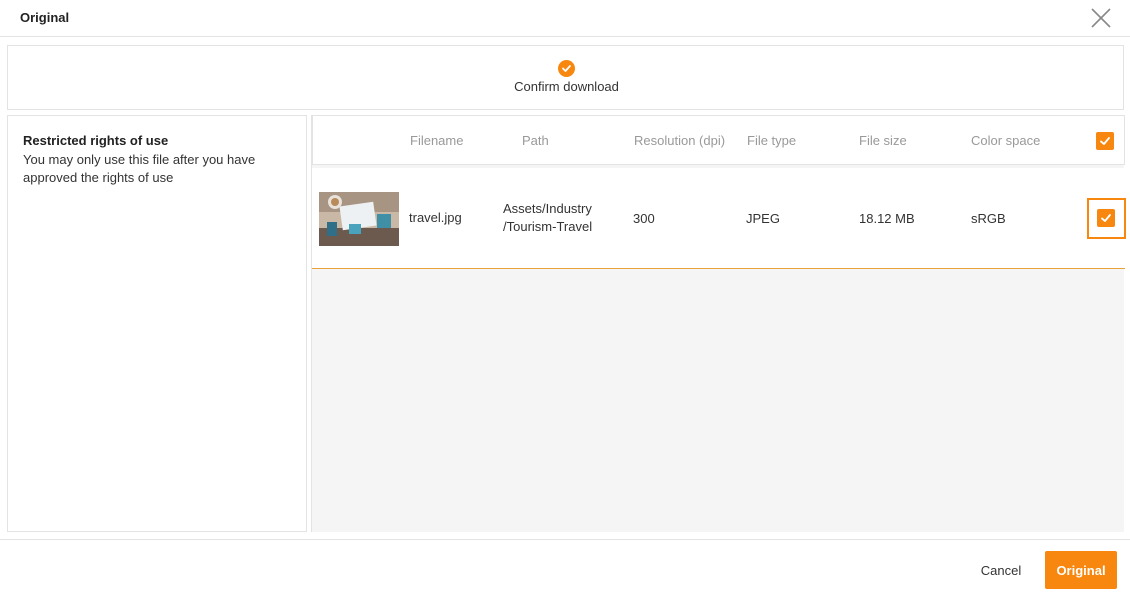 The image size is (1130, 597). What do you see at coordinates (565, 568) in the screenshot?
I see `dialog-footer: Cancel Original` at bounding box center [565, 568].